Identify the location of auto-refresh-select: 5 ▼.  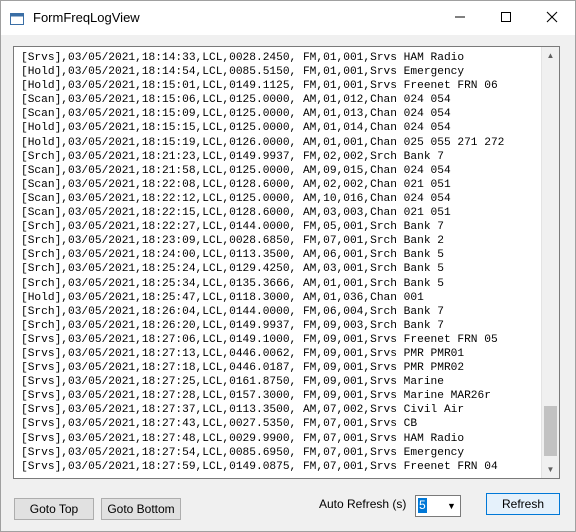
(438, 506).